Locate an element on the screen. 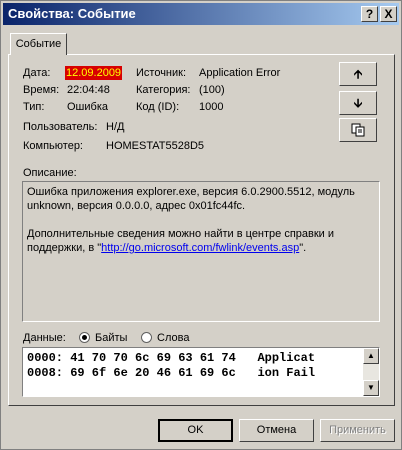  time-value: 22:04:48 is located at coordinates (88, 90).